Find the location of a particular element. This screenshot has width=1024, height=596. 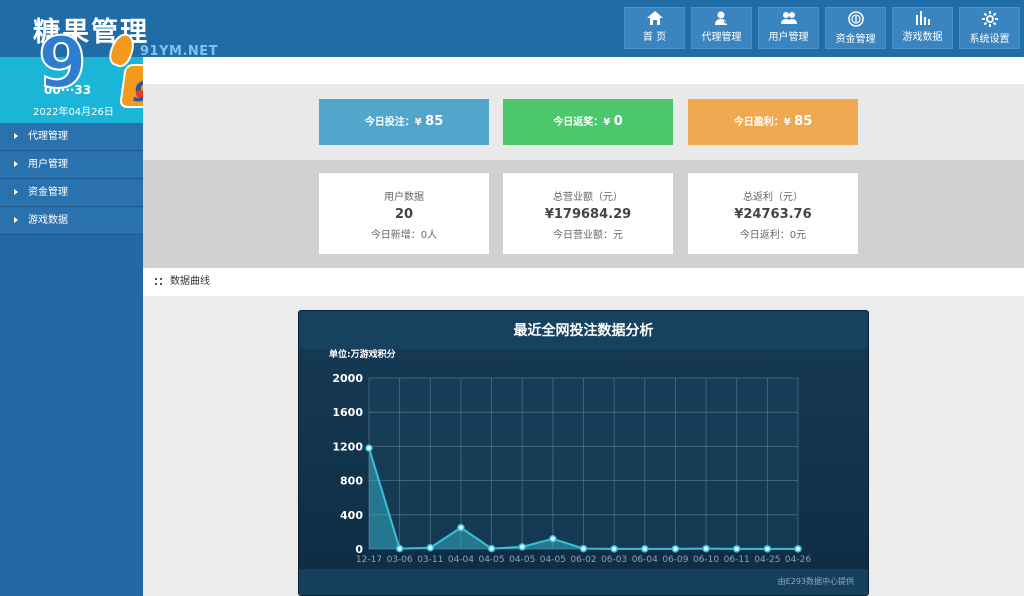

x-tick-label: 06-11 is located at coordinates (737, 560).